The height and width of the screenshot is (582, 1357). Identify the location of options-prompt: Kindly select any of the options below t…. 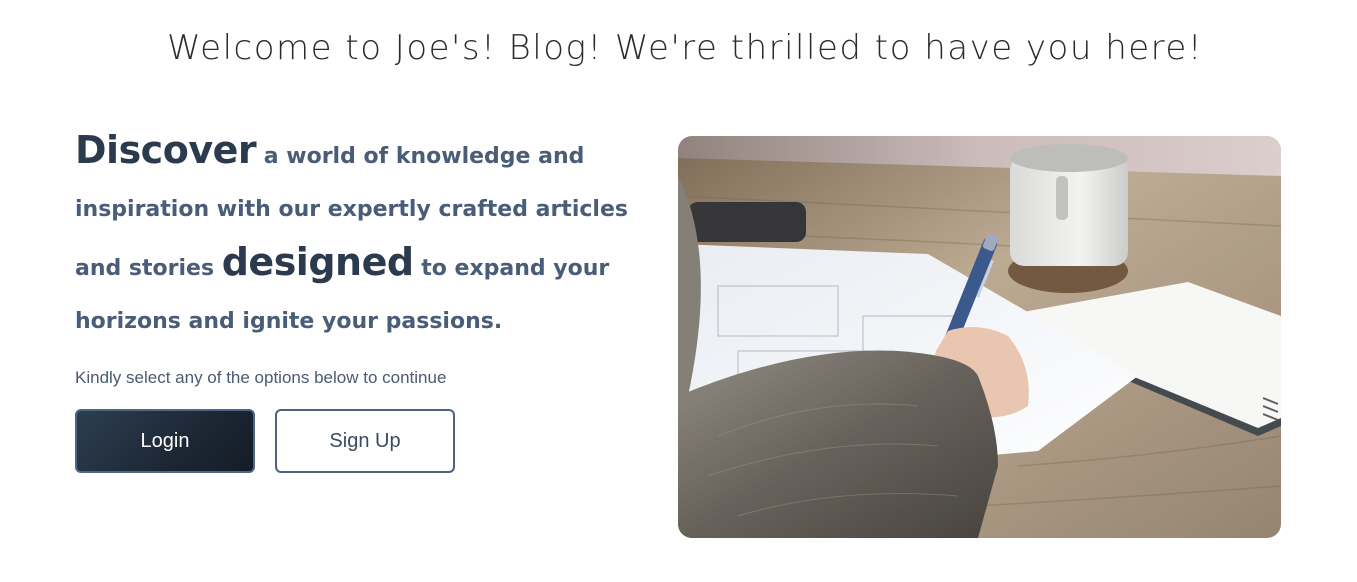
(261, 377).